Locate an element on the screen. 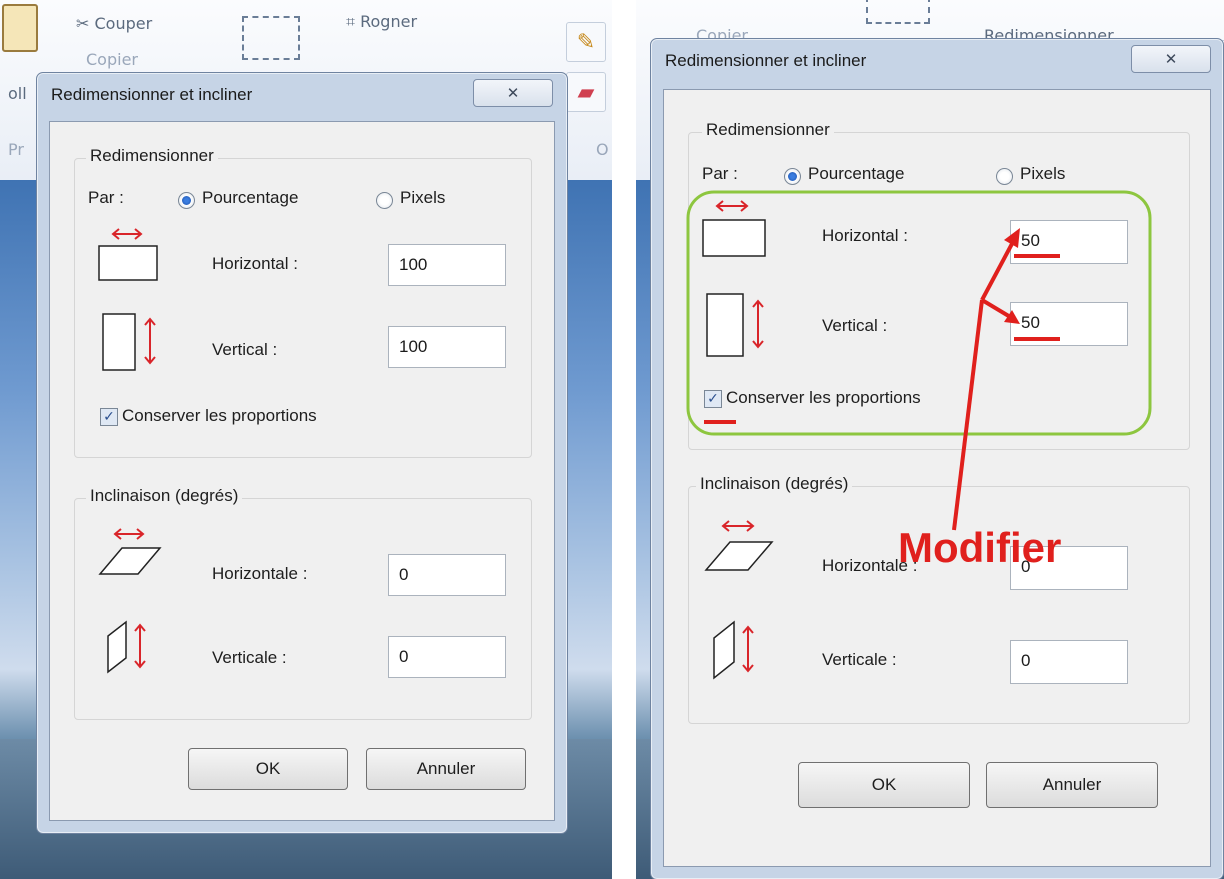 This screenshot has width=1224, height=879. cancel-button: Annuler is located at coordinates (446, 769).